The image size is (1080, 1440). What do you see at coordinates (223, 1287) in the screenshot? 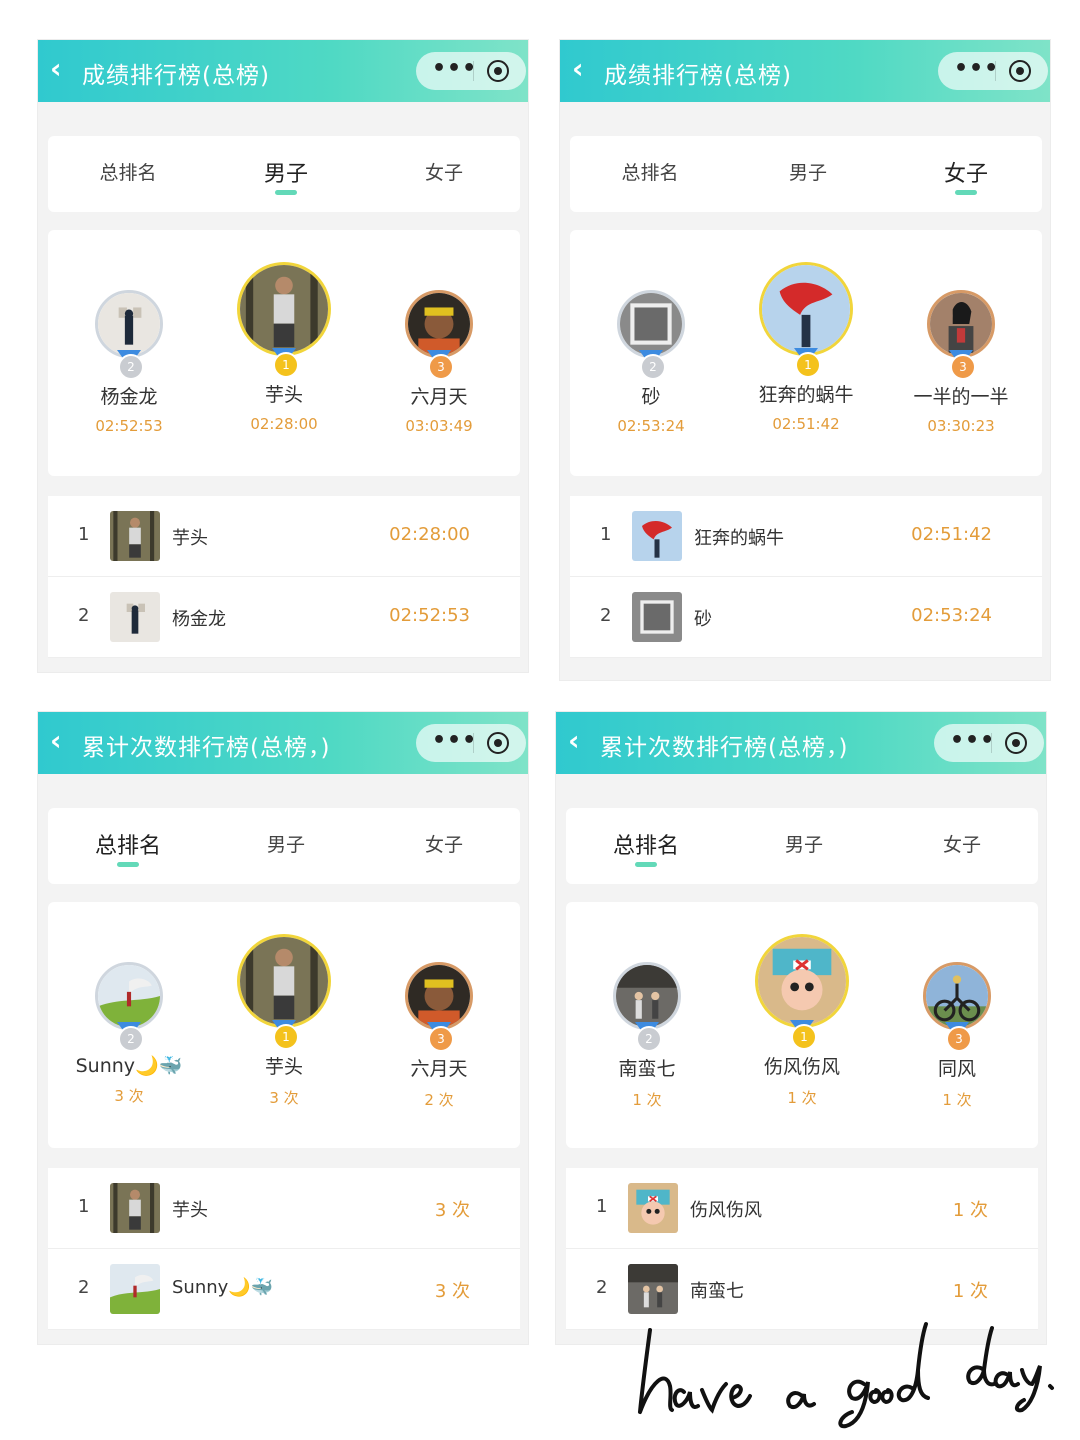
I see `row-name: Sunny🌙🐳` at bounding box center [223, 1287].